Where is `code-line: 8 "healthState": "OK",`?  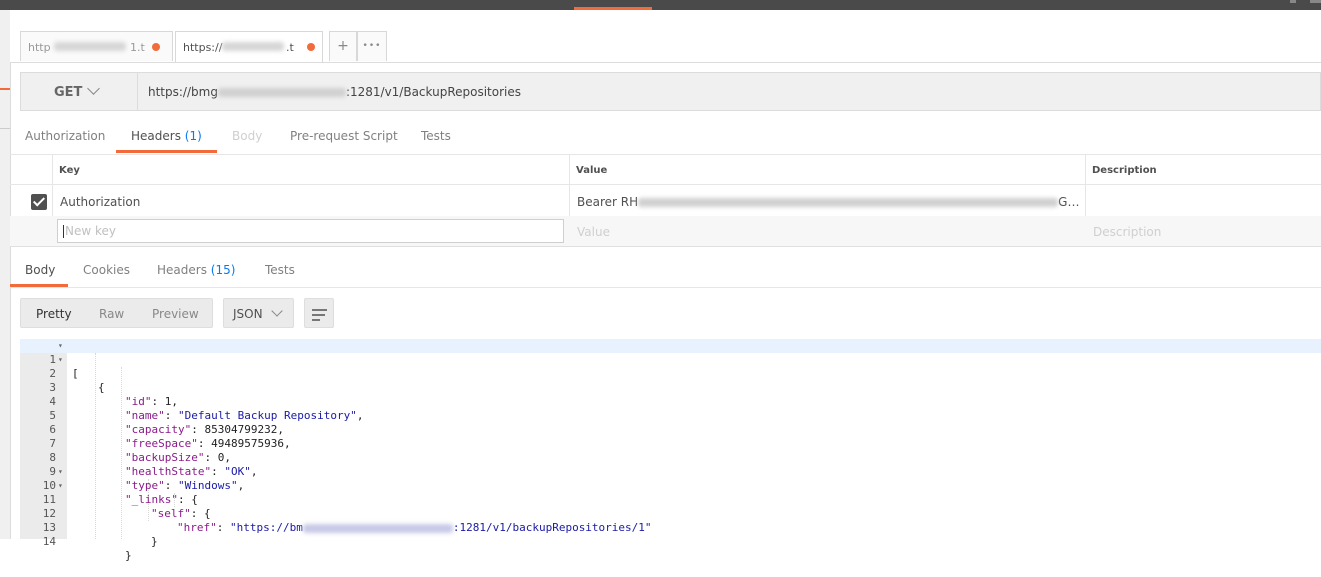 code-line: 8 "healthState": "OK", is located at coordinates (670, 457).